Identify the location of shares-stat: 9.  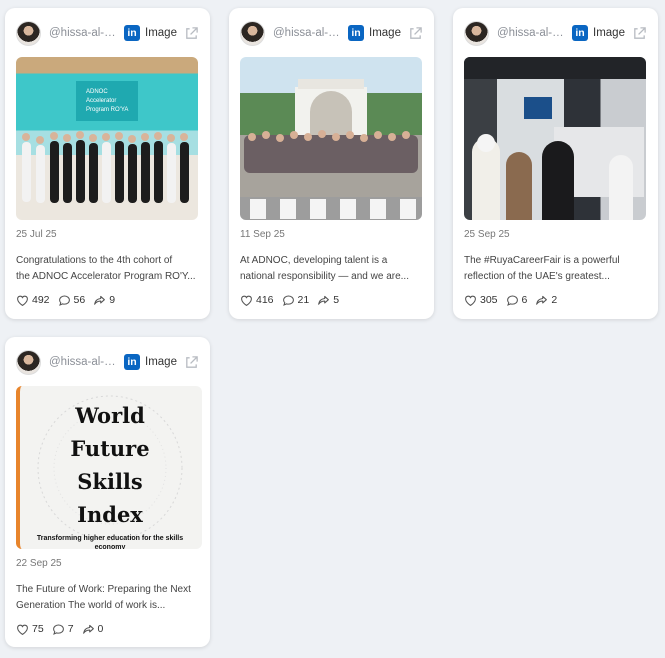
(104, 300).